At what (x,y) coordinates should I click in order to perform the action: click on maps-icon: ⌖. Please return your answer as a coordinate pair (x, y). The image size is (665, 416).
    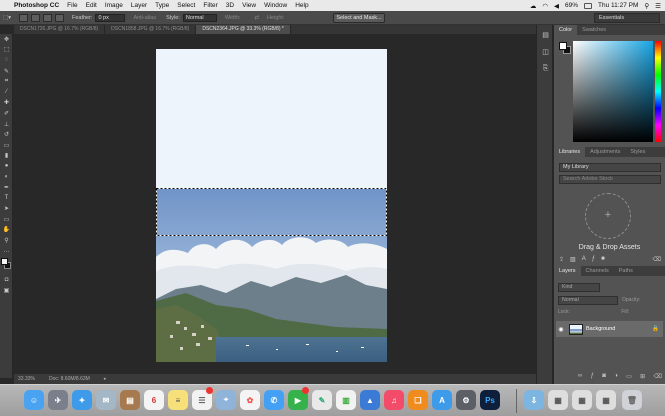
    Looking at the image, I should click on (226, 400).